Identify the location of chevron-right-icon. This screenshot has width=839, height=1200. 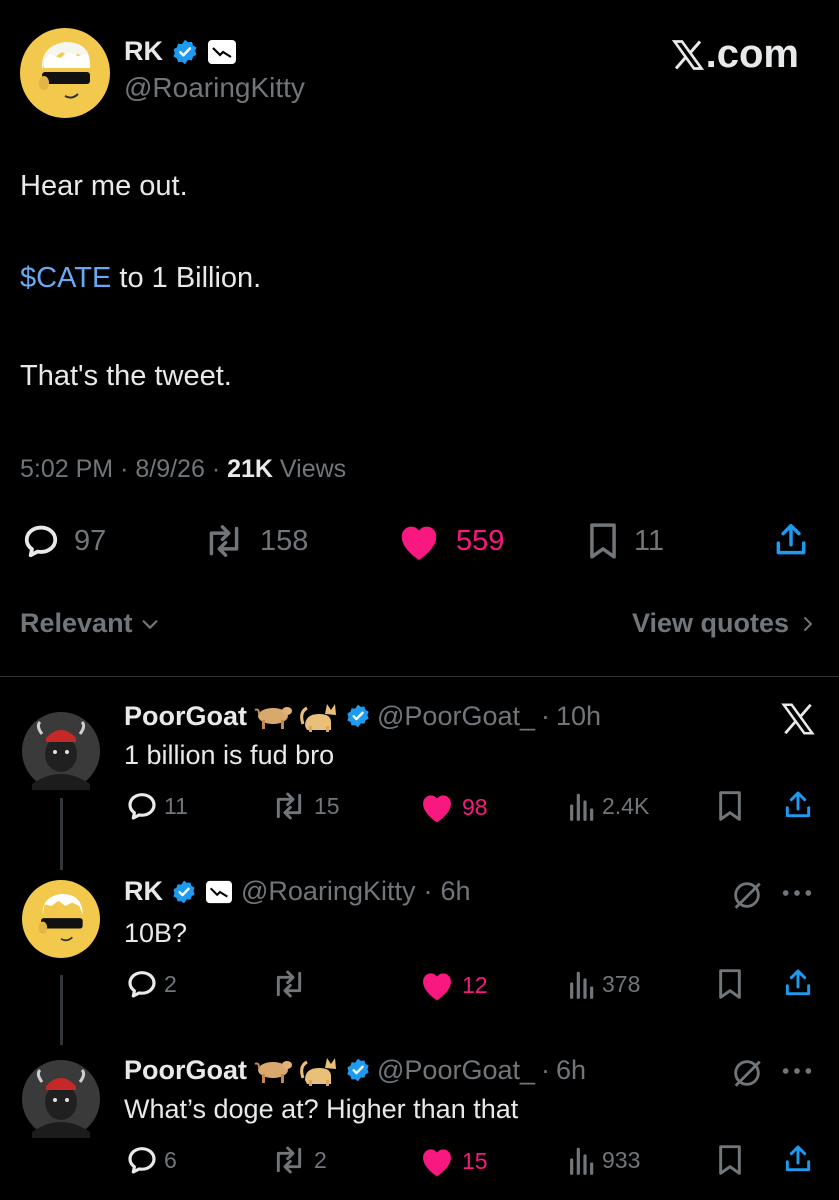
(808, 624).